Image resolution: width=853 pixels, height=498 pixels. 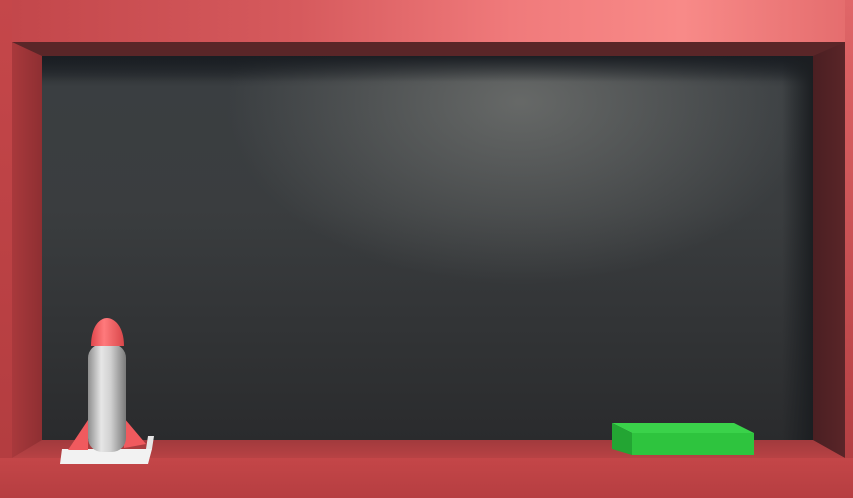 What do you see at coordinates (797, 248) in the screenshot?
I see `right-shadow` at bounding box center [797, 248].